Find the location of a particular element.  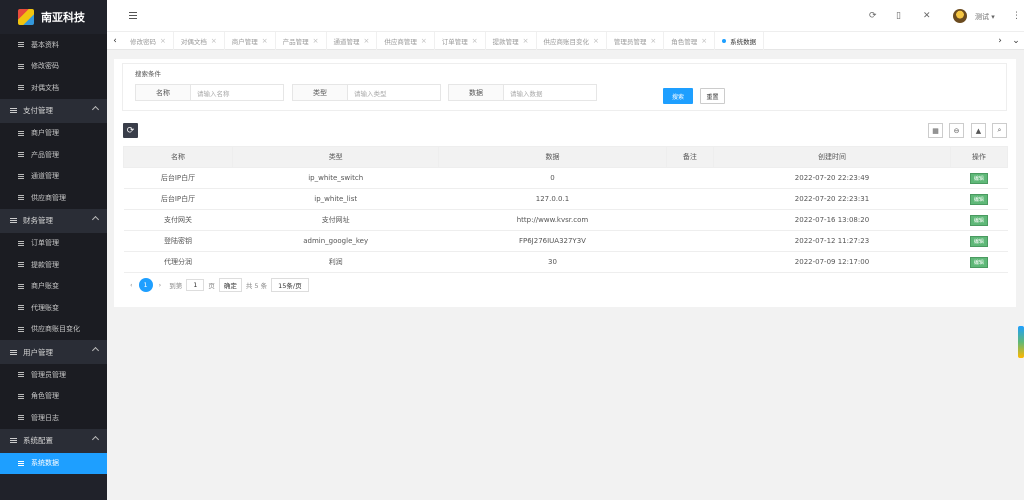

refresh-icon: ⟳ is located at coordinates (873, 16).